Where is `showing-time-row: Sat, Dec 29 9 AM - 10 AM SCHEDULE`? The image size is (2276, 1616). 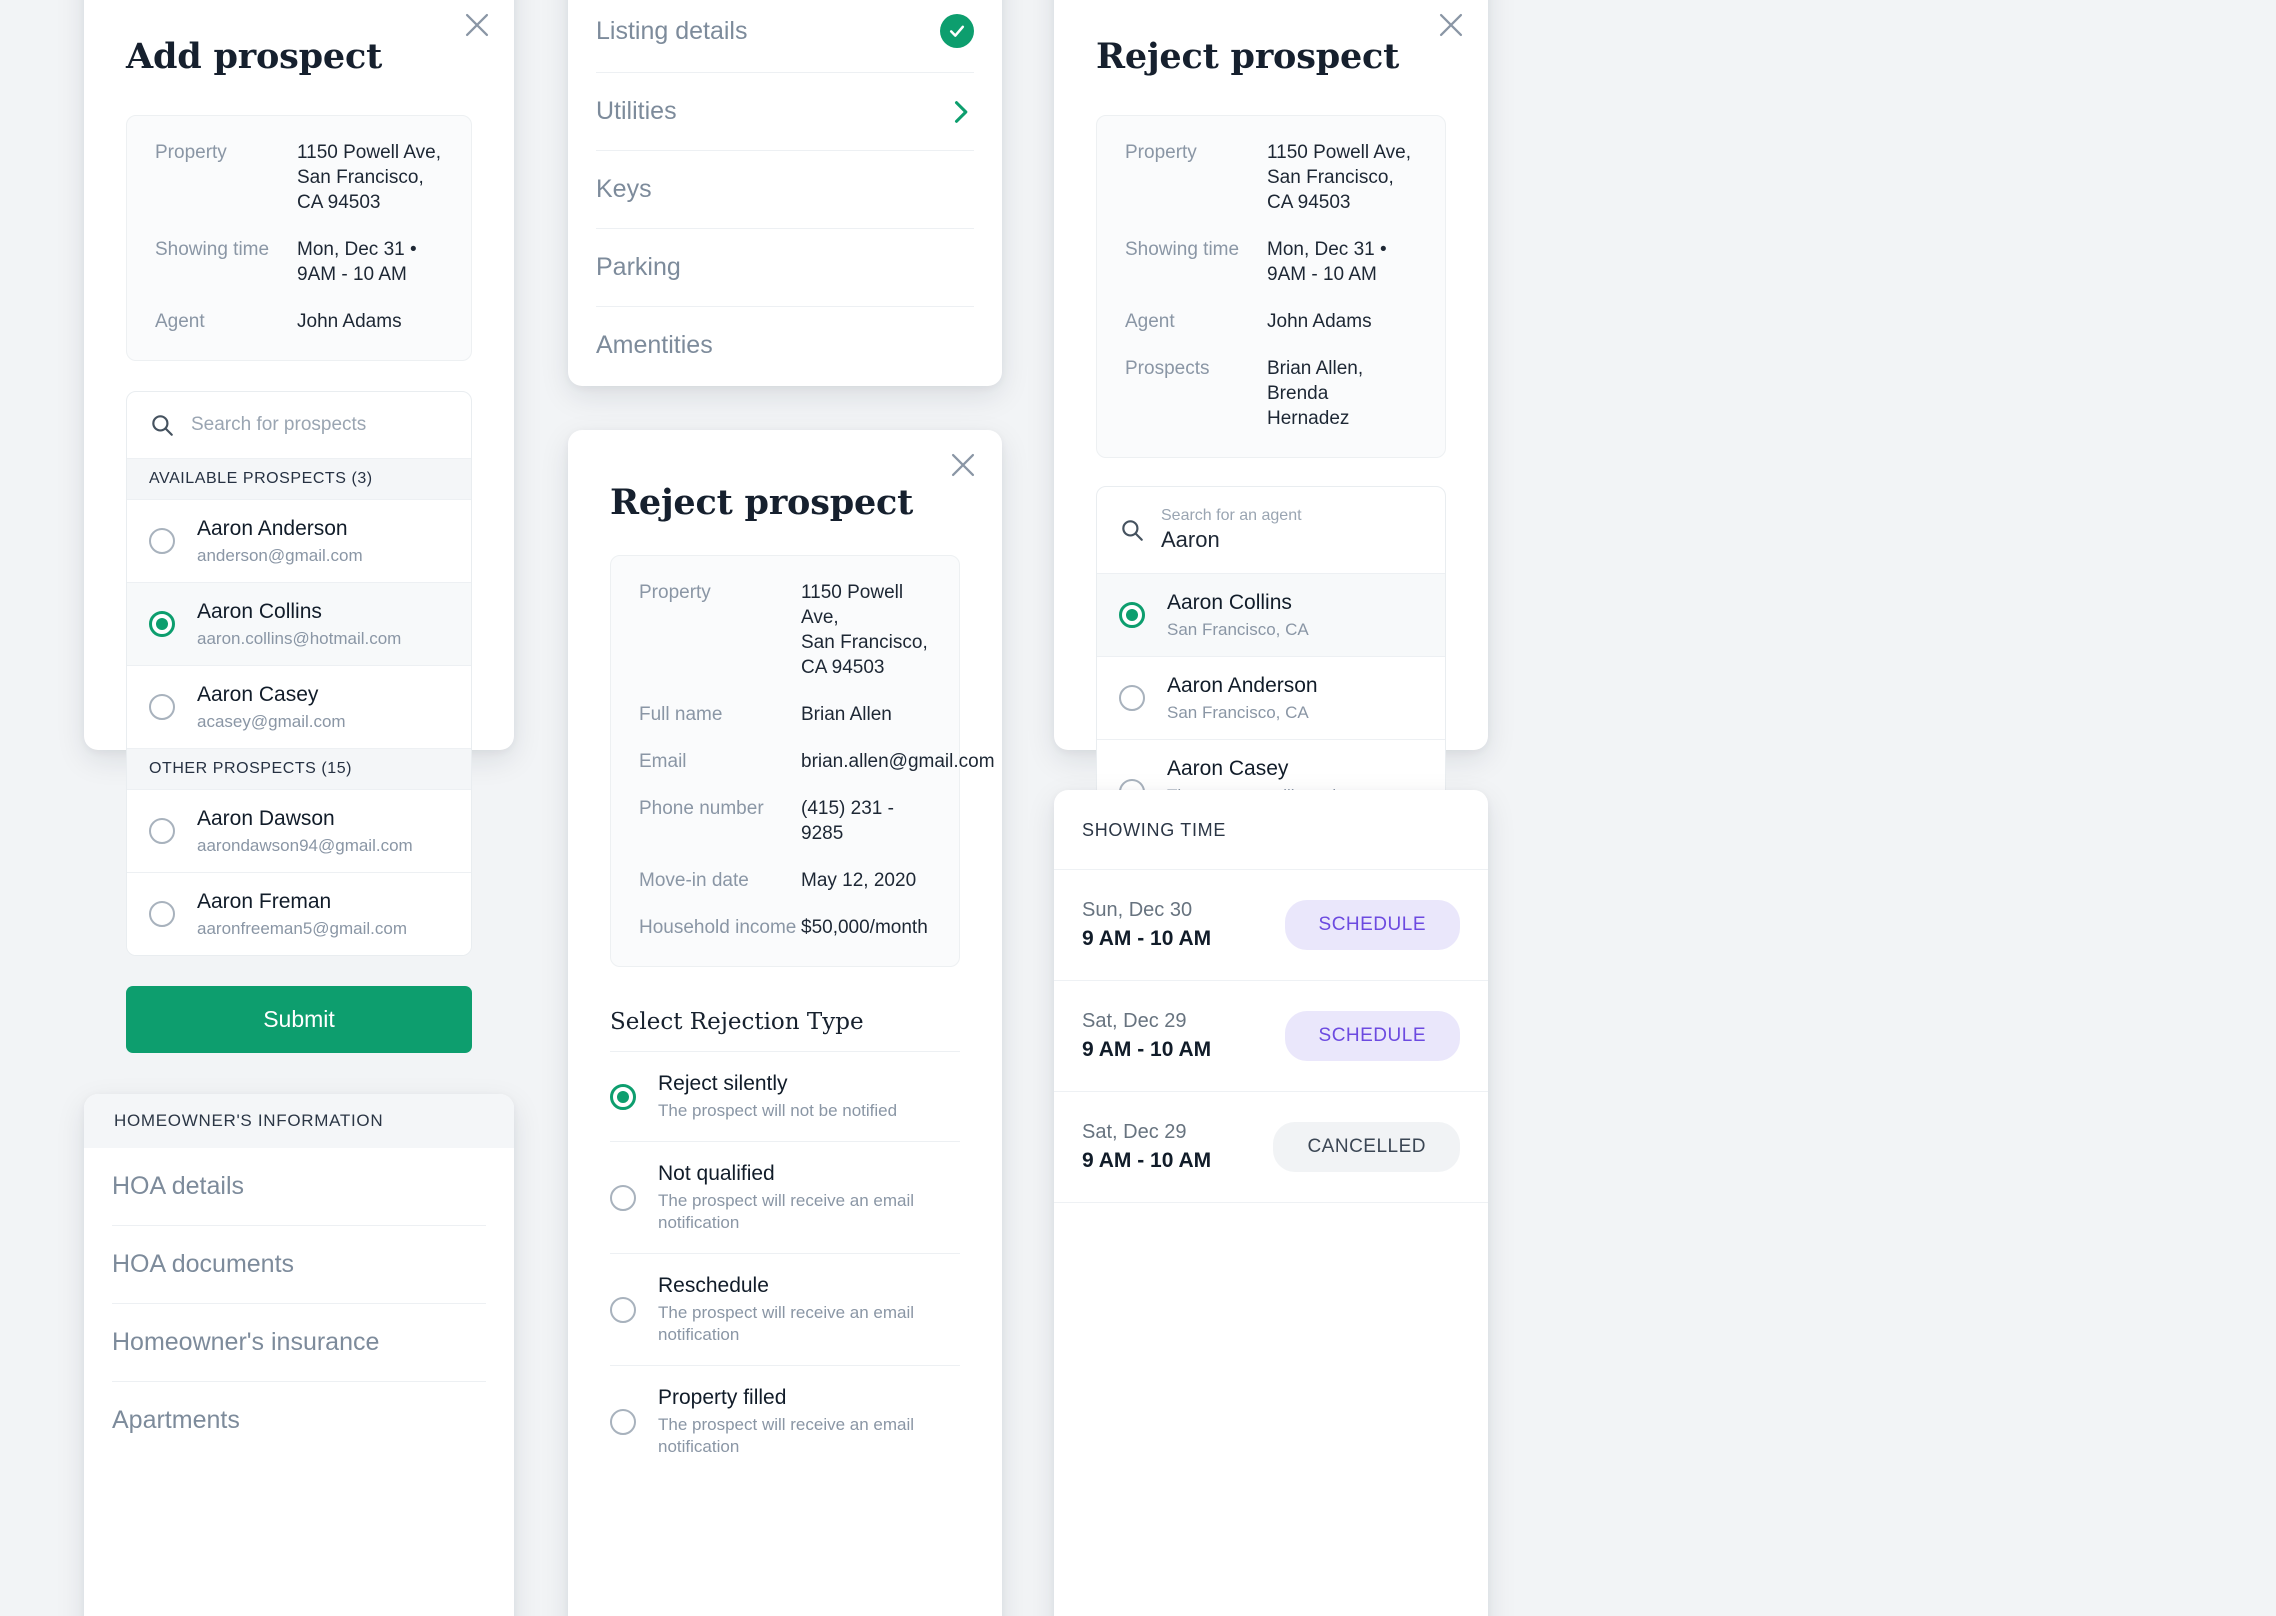
showing-time-row: Sat, Dec 29 9 AM - 10 AM SCHEDULE is located at coordinates (1271, 1036).